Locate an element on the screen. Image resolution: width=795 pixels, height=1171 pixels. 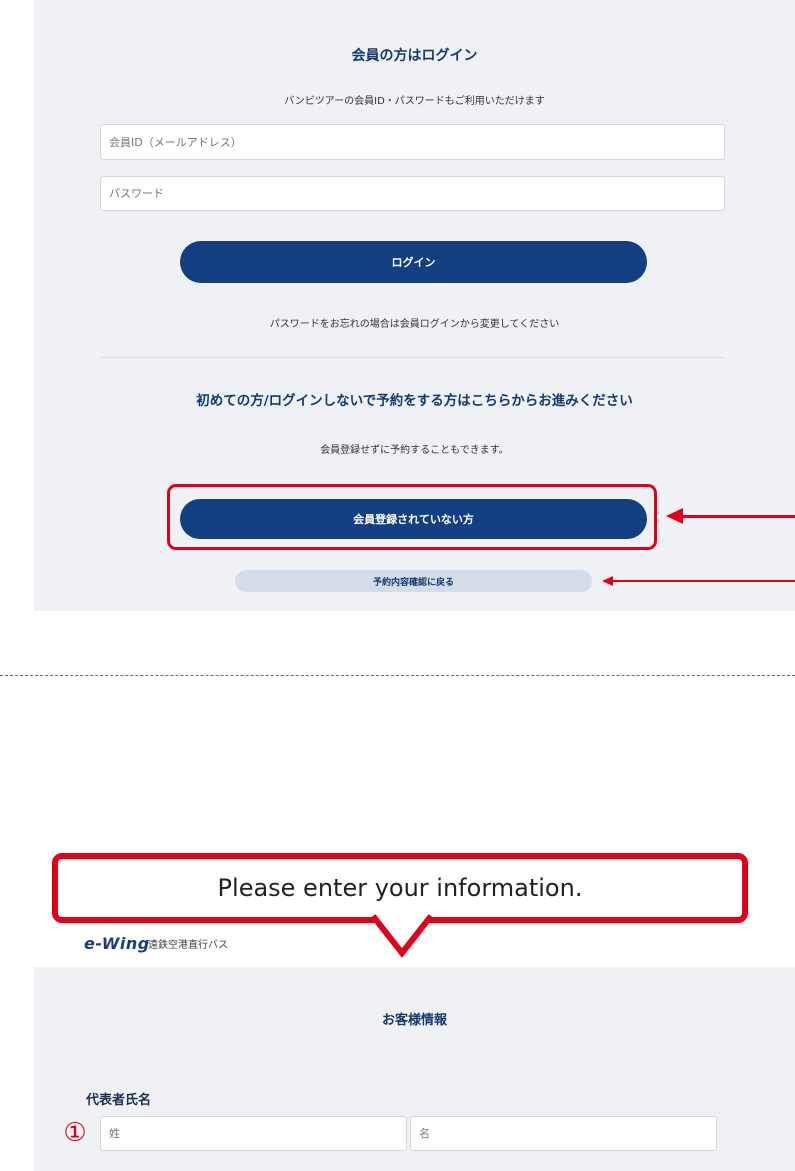
login-button: ログイン is located at coordinates (413, 262).